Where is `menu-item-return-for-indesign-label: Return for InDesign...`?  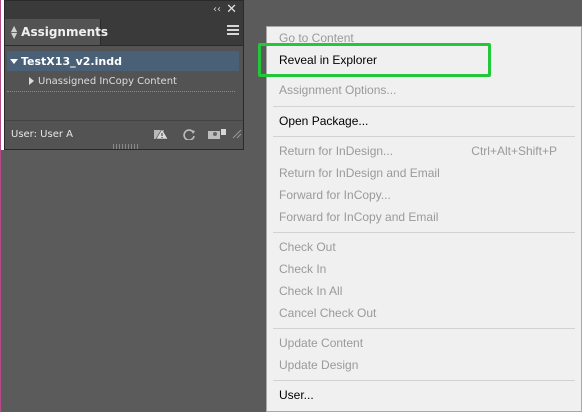
menu-item-return-for-indesign-label: Return for InDesign... is located at coordinates (336, 151).